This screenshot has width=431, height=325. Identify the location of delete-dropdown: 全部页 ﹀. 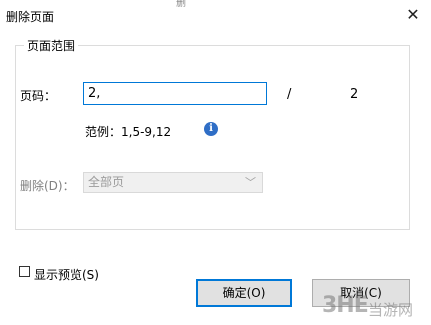
(173, 182).